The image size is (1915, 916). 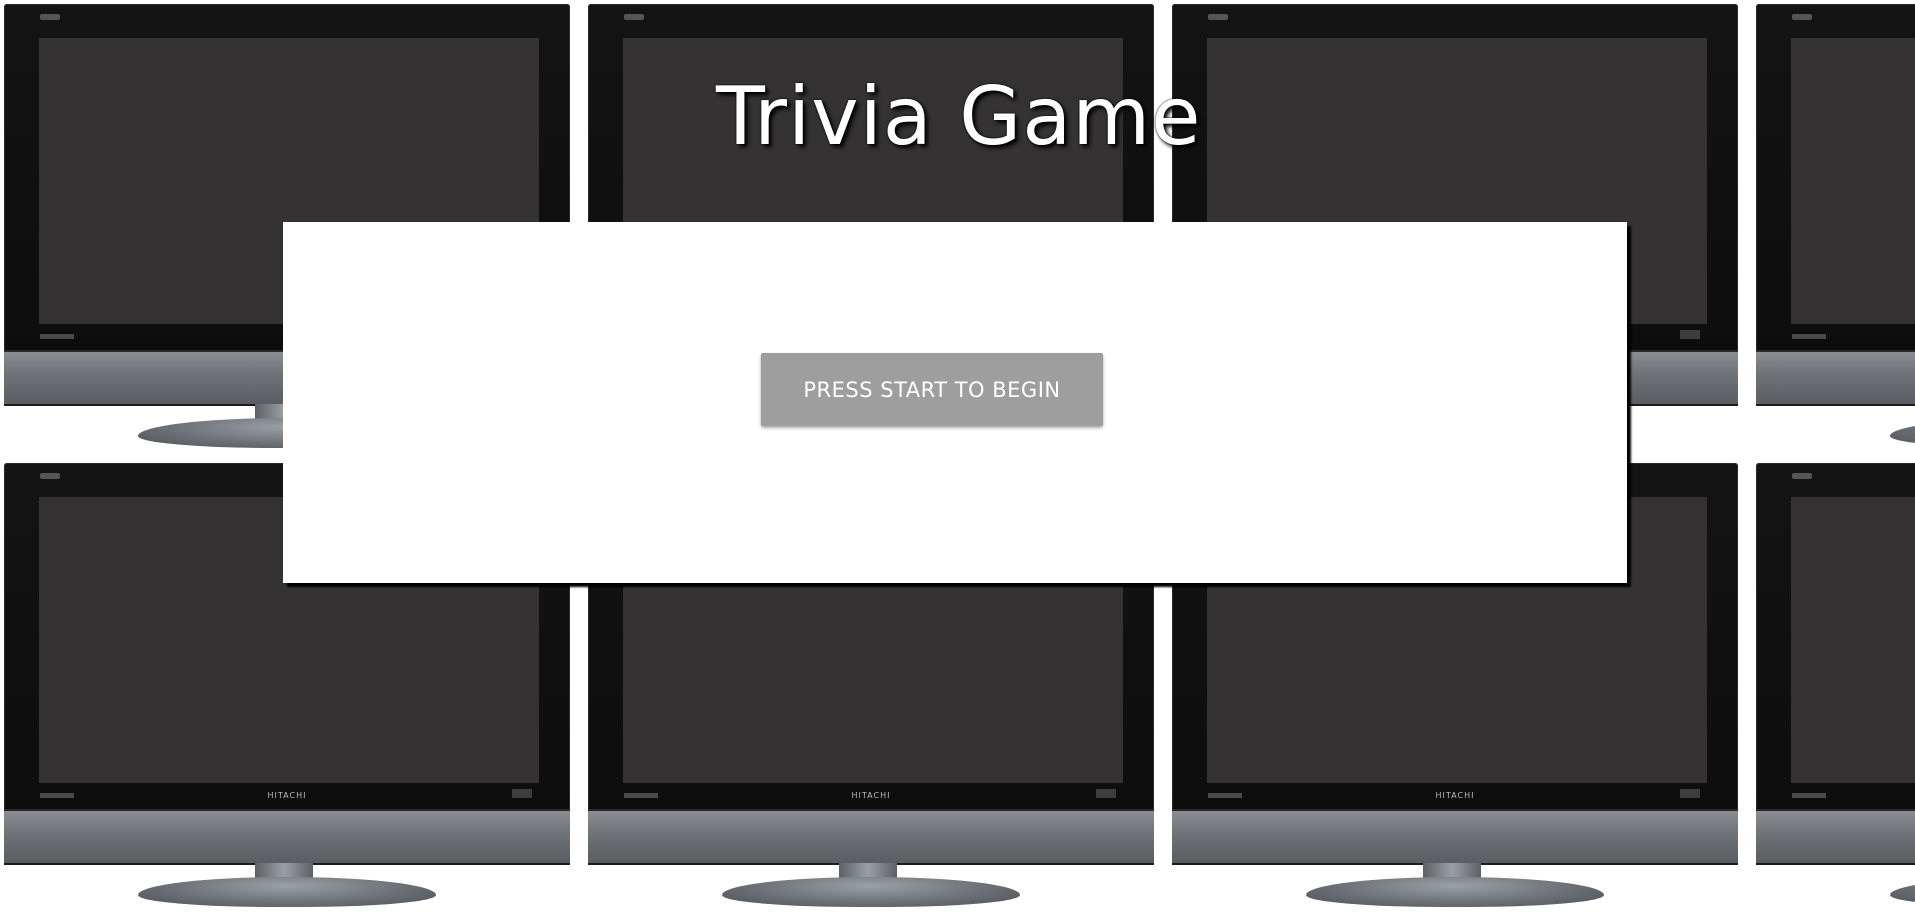 I want to click on page-title: Trivia Game, so click(x=959, y=116).